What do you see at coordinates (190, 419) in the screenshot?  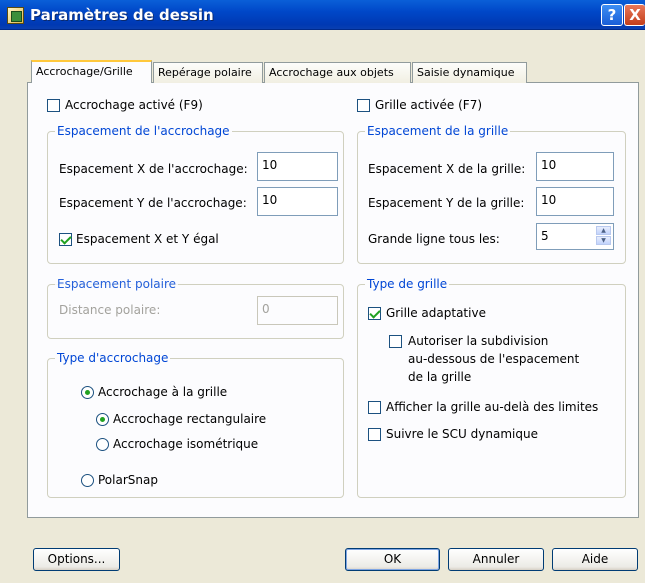 I see `rectangular-snap-label: Accrochage rectangulaire` at bounding box center [190, 419].